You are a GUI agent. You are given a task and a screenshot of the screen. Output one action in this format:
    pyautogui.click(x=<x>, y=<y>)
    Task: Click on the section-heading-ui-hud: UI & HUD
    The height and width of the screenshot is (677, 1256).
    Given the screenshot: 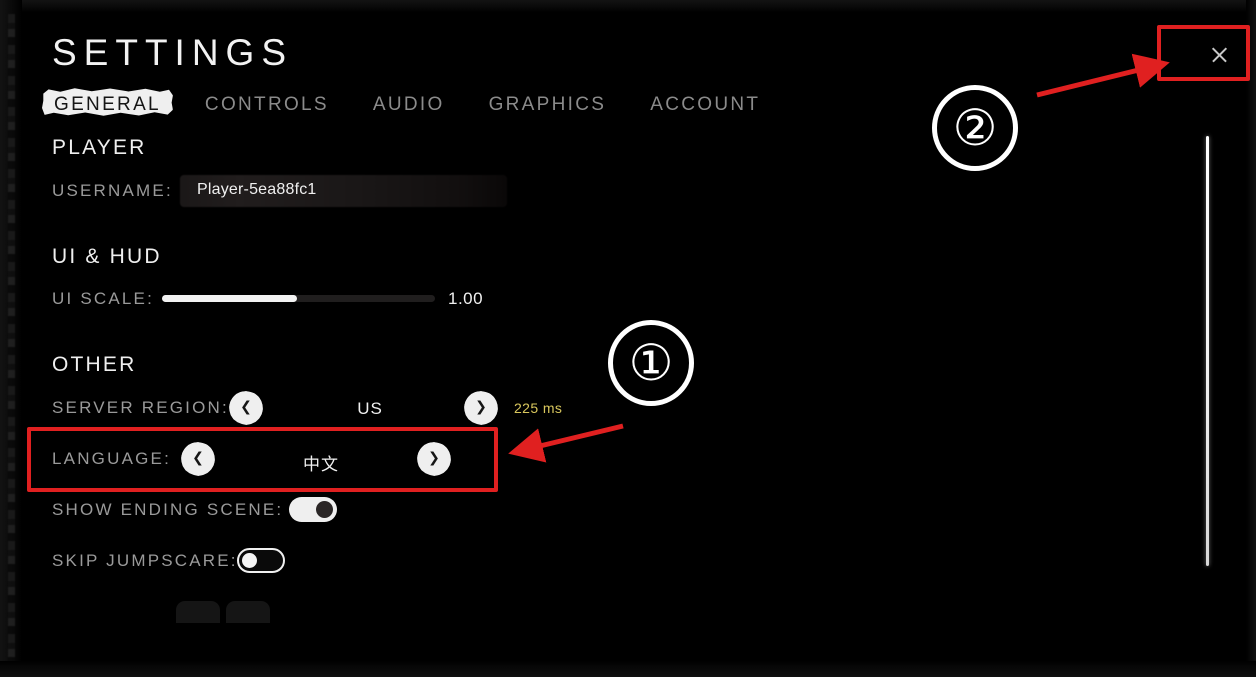 What is the action you would take?
    pyautogui.click(x=107, y=256)
    